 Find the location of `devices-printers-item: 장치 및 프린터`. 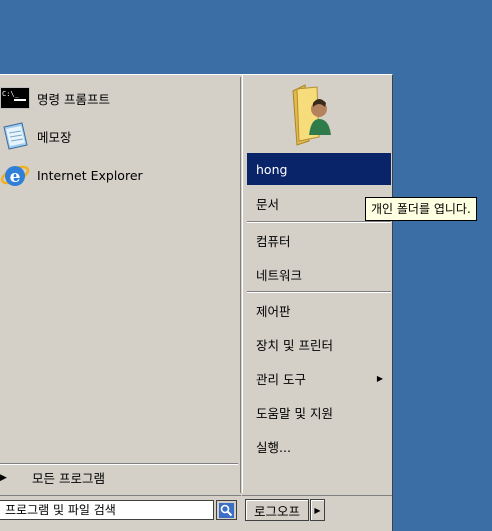

devices-printers-item: 장치 및 프린터 is located at coordinates (319, 344).